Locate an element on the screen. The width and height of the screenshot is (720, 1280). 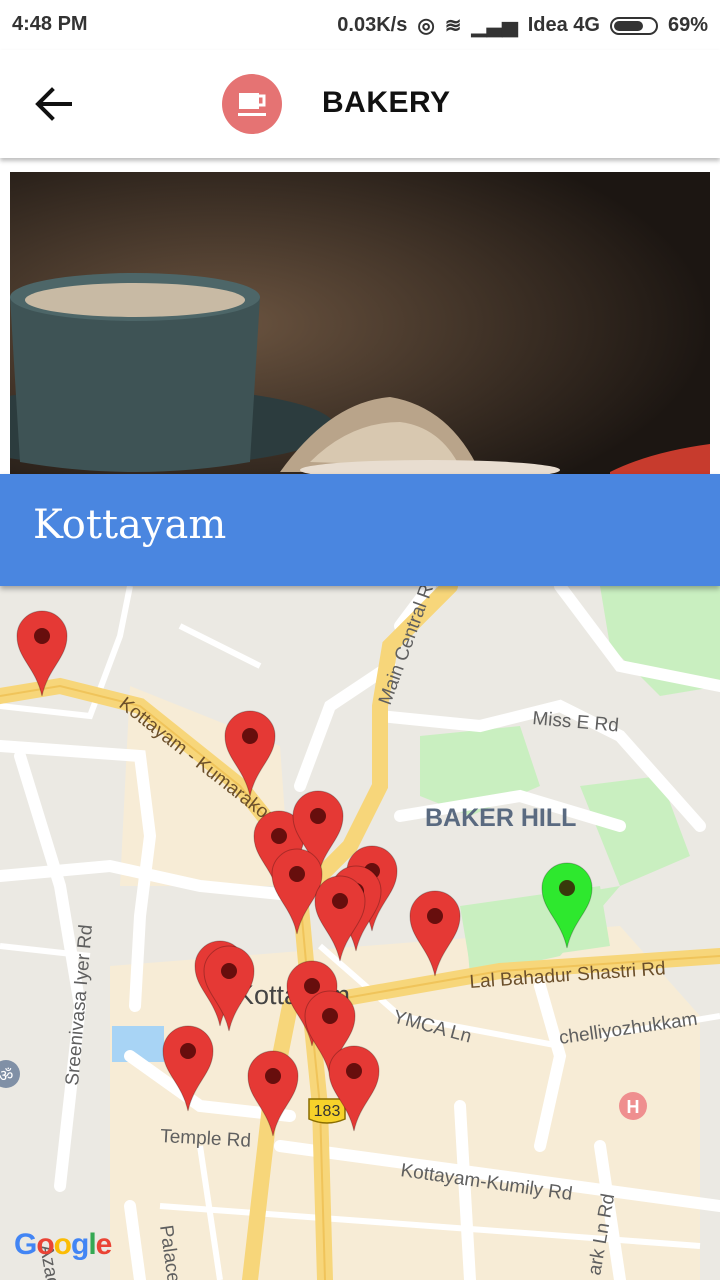
wifi-icon: ≋ is located at coordinates (453, 26).